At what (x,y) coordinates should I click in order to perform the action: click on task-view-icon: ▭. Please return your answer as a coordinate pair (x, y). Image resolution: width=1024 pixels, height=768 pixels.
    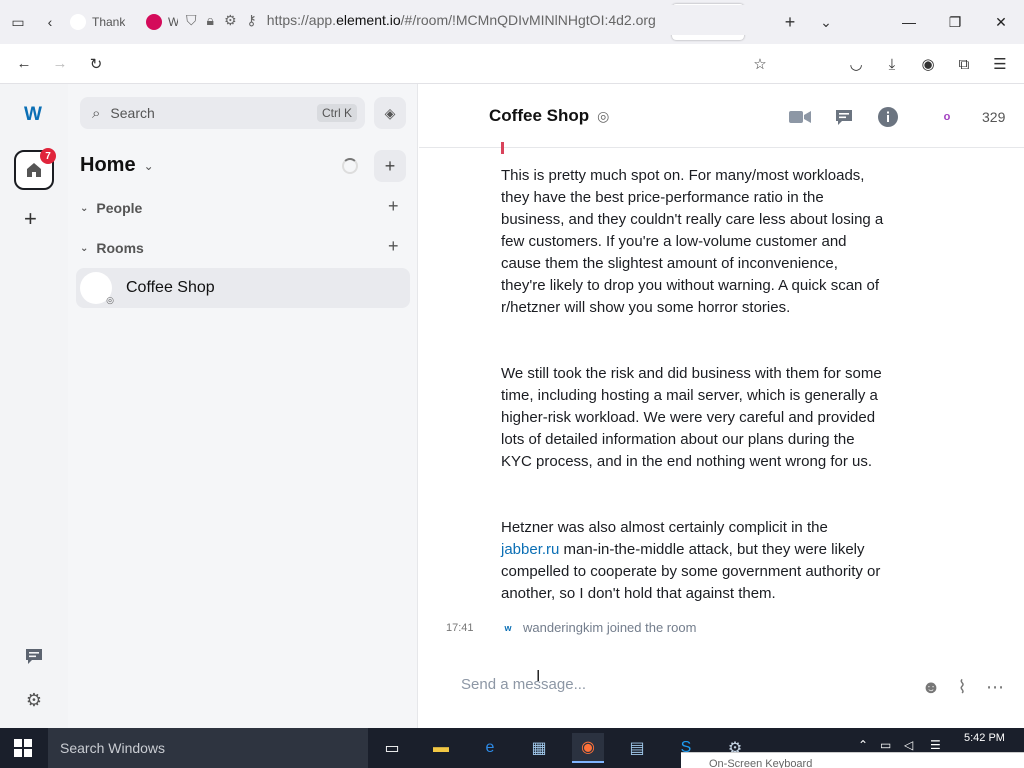
    Looking at the image, I should click on (392, 748).